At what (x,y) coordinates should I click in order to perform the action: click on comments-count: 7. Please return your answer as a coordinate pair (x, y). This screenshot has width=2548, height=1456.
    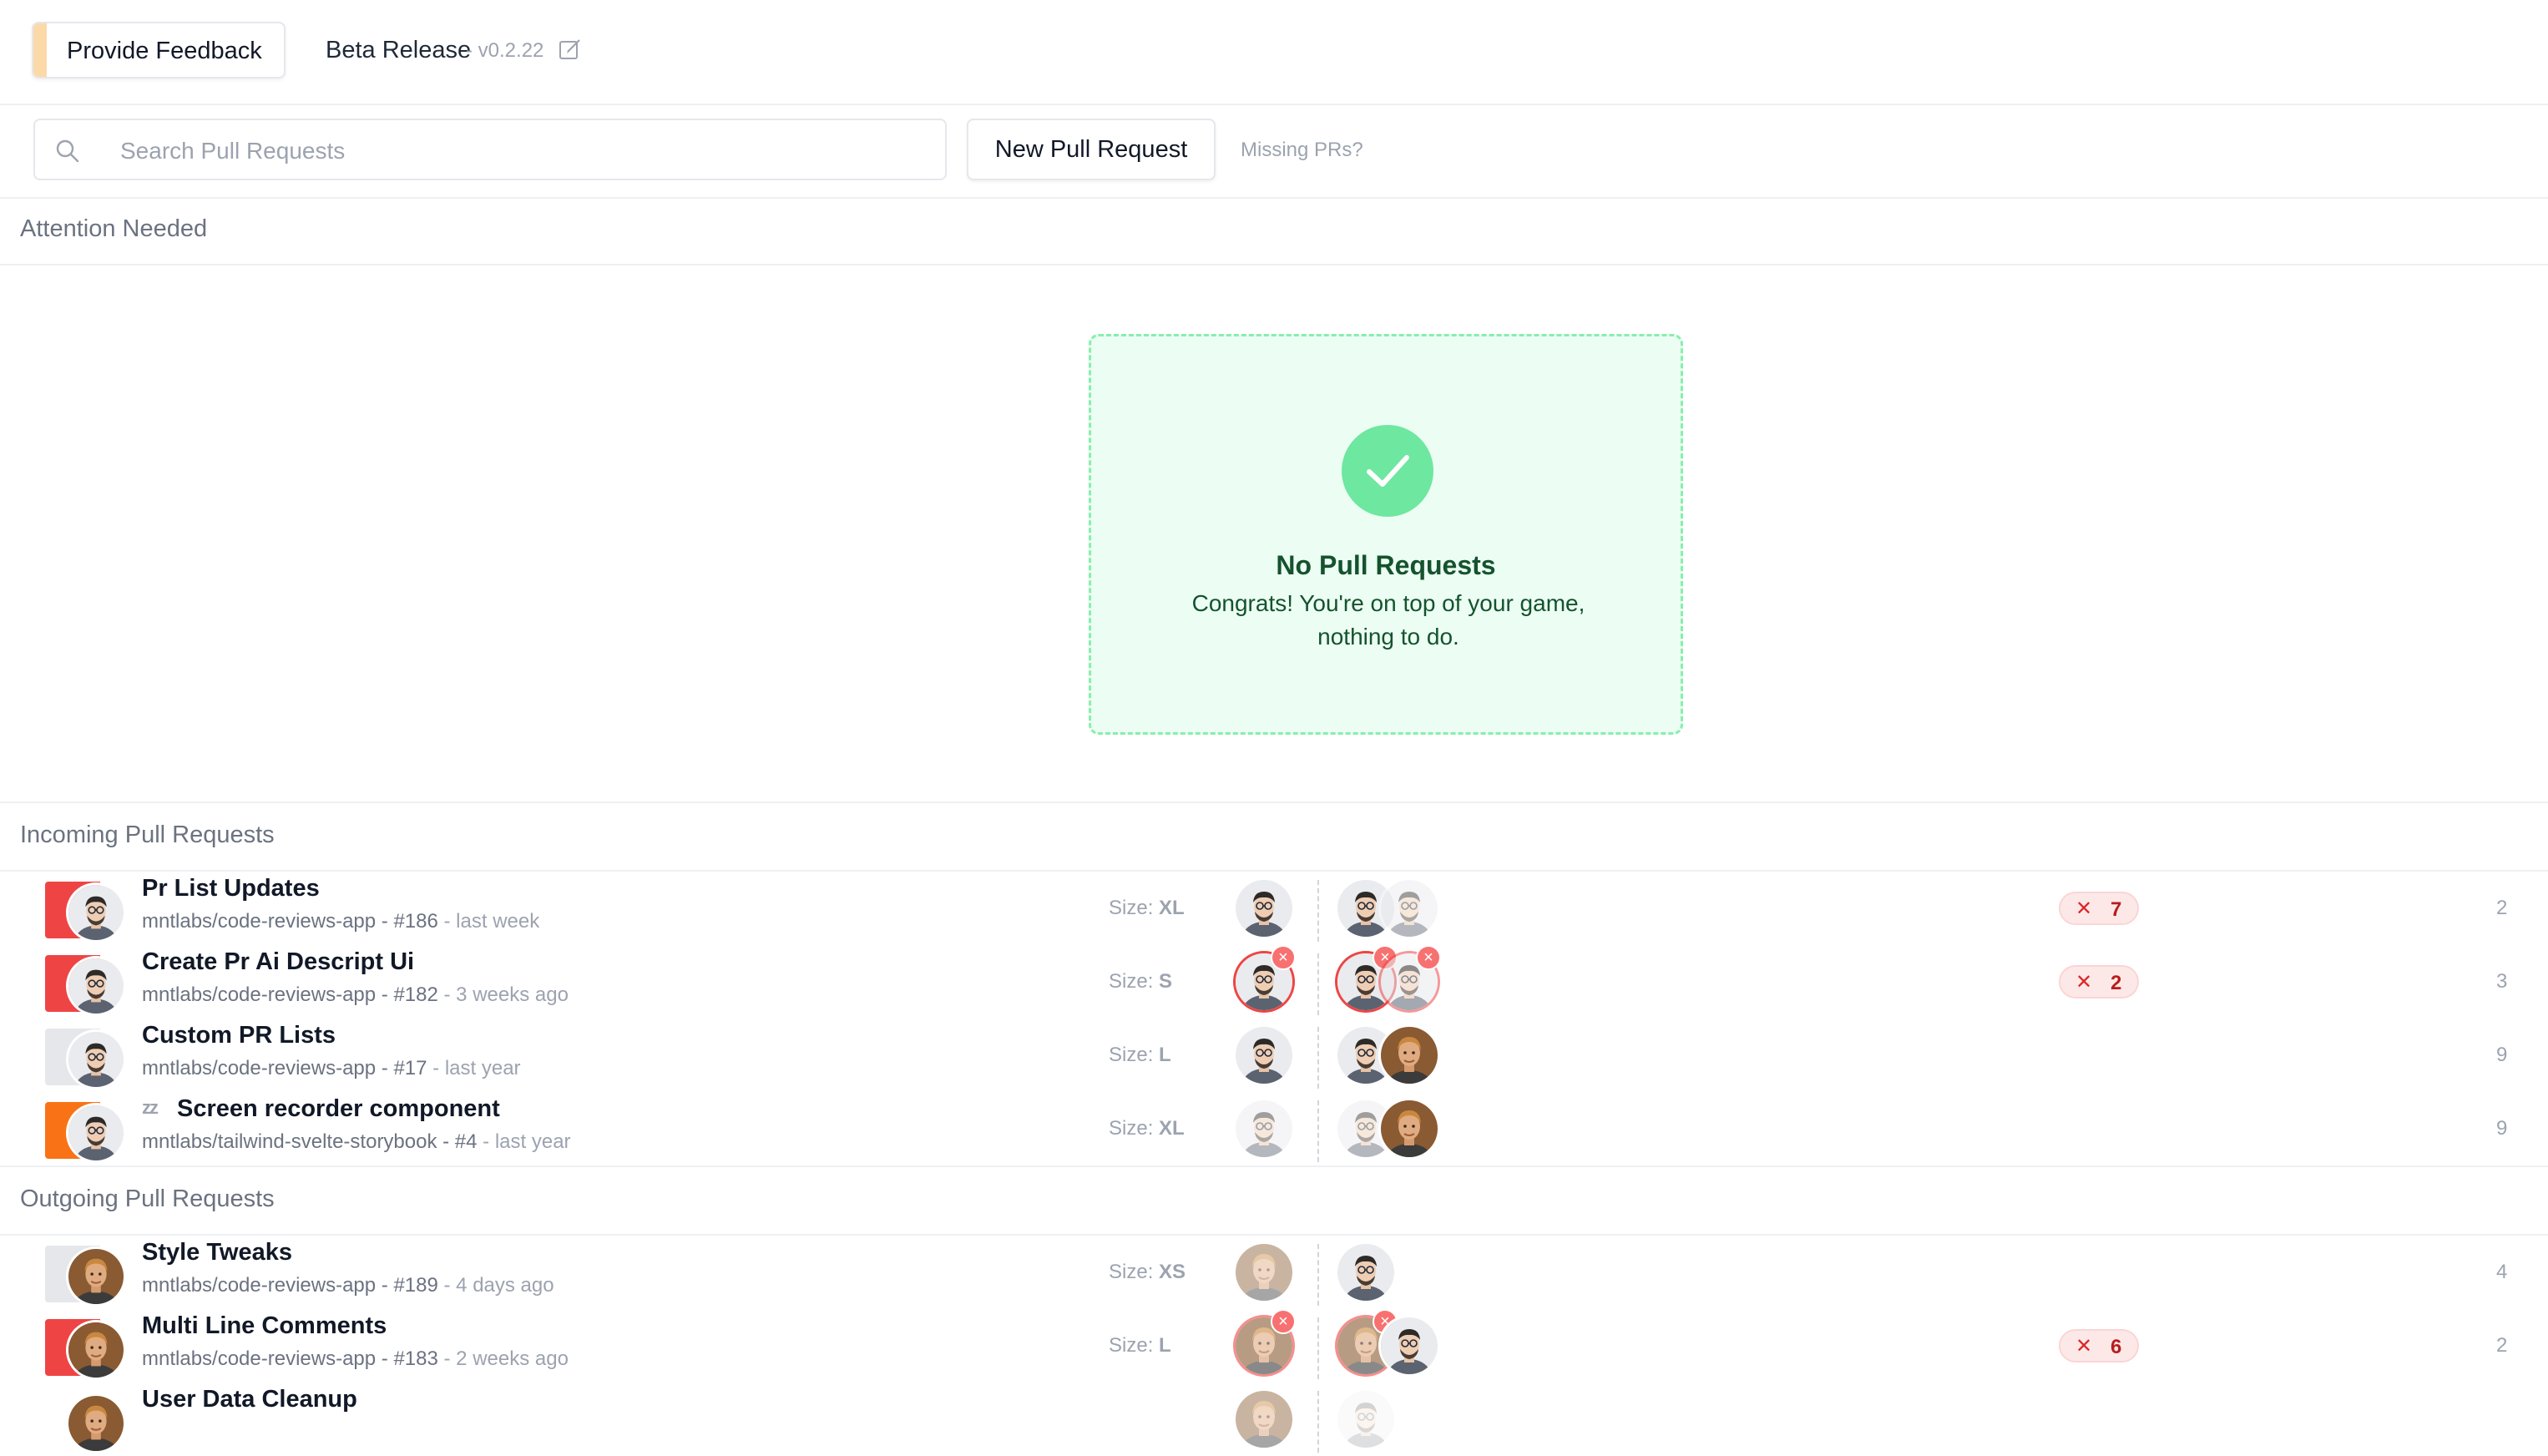
    Looking at the image, I should click on (2116, 909).